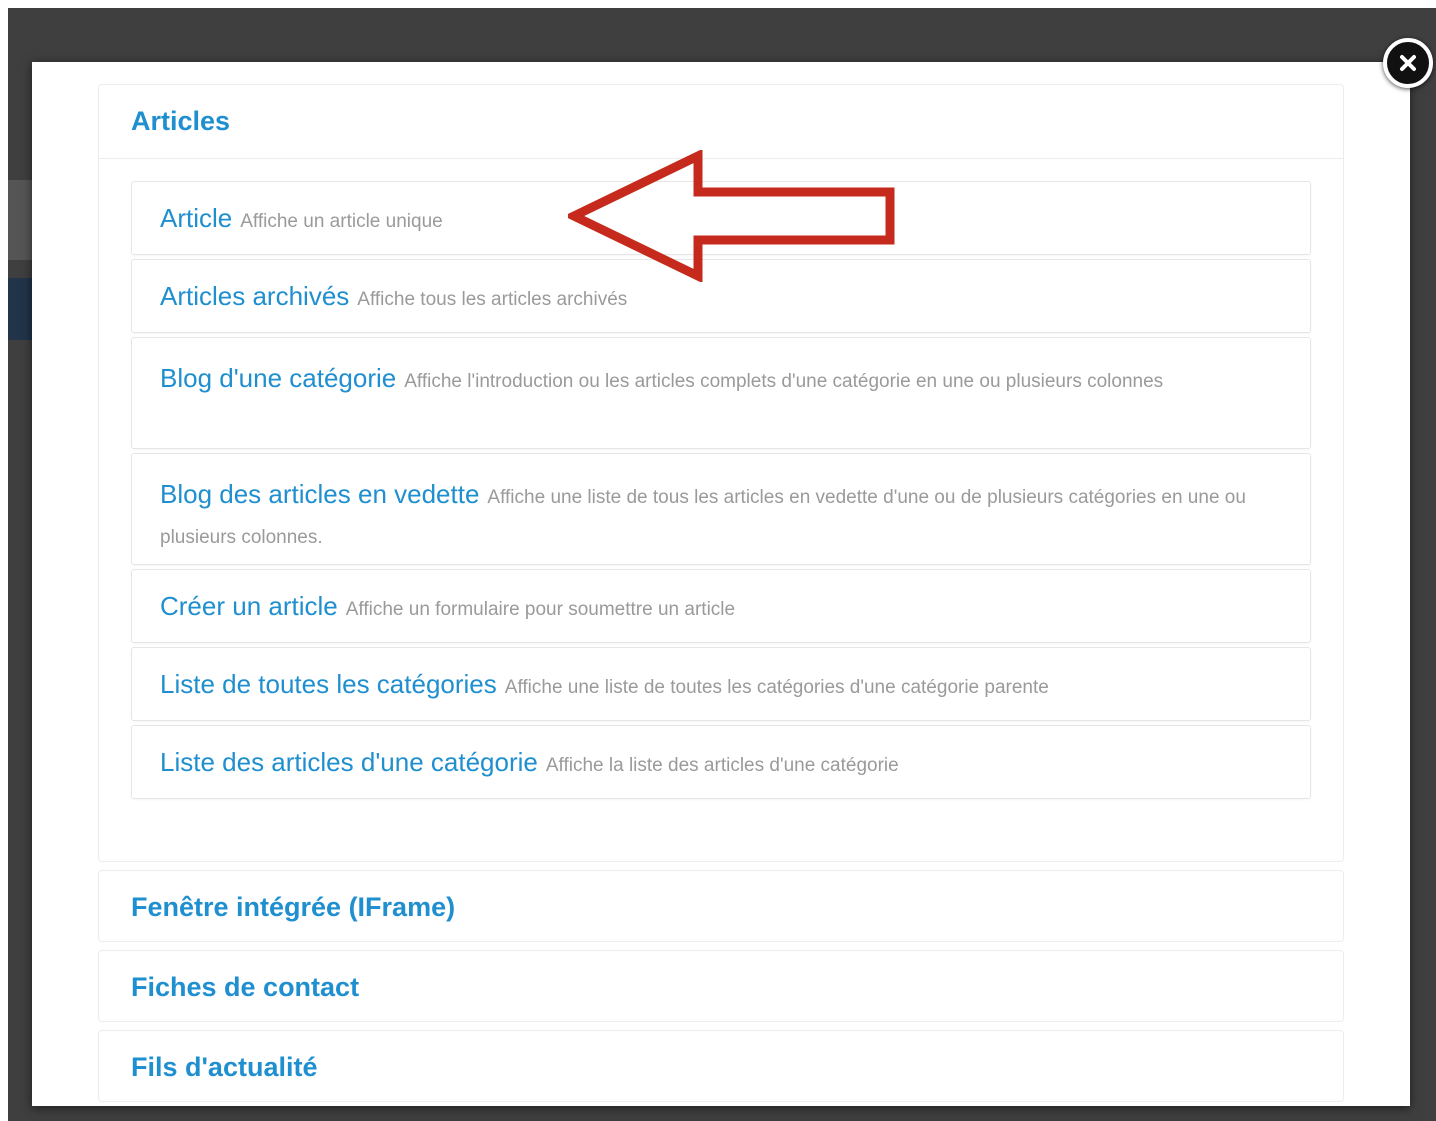 The image size is (1436, 1121). I want to click on close-button, so click(1408, 63).